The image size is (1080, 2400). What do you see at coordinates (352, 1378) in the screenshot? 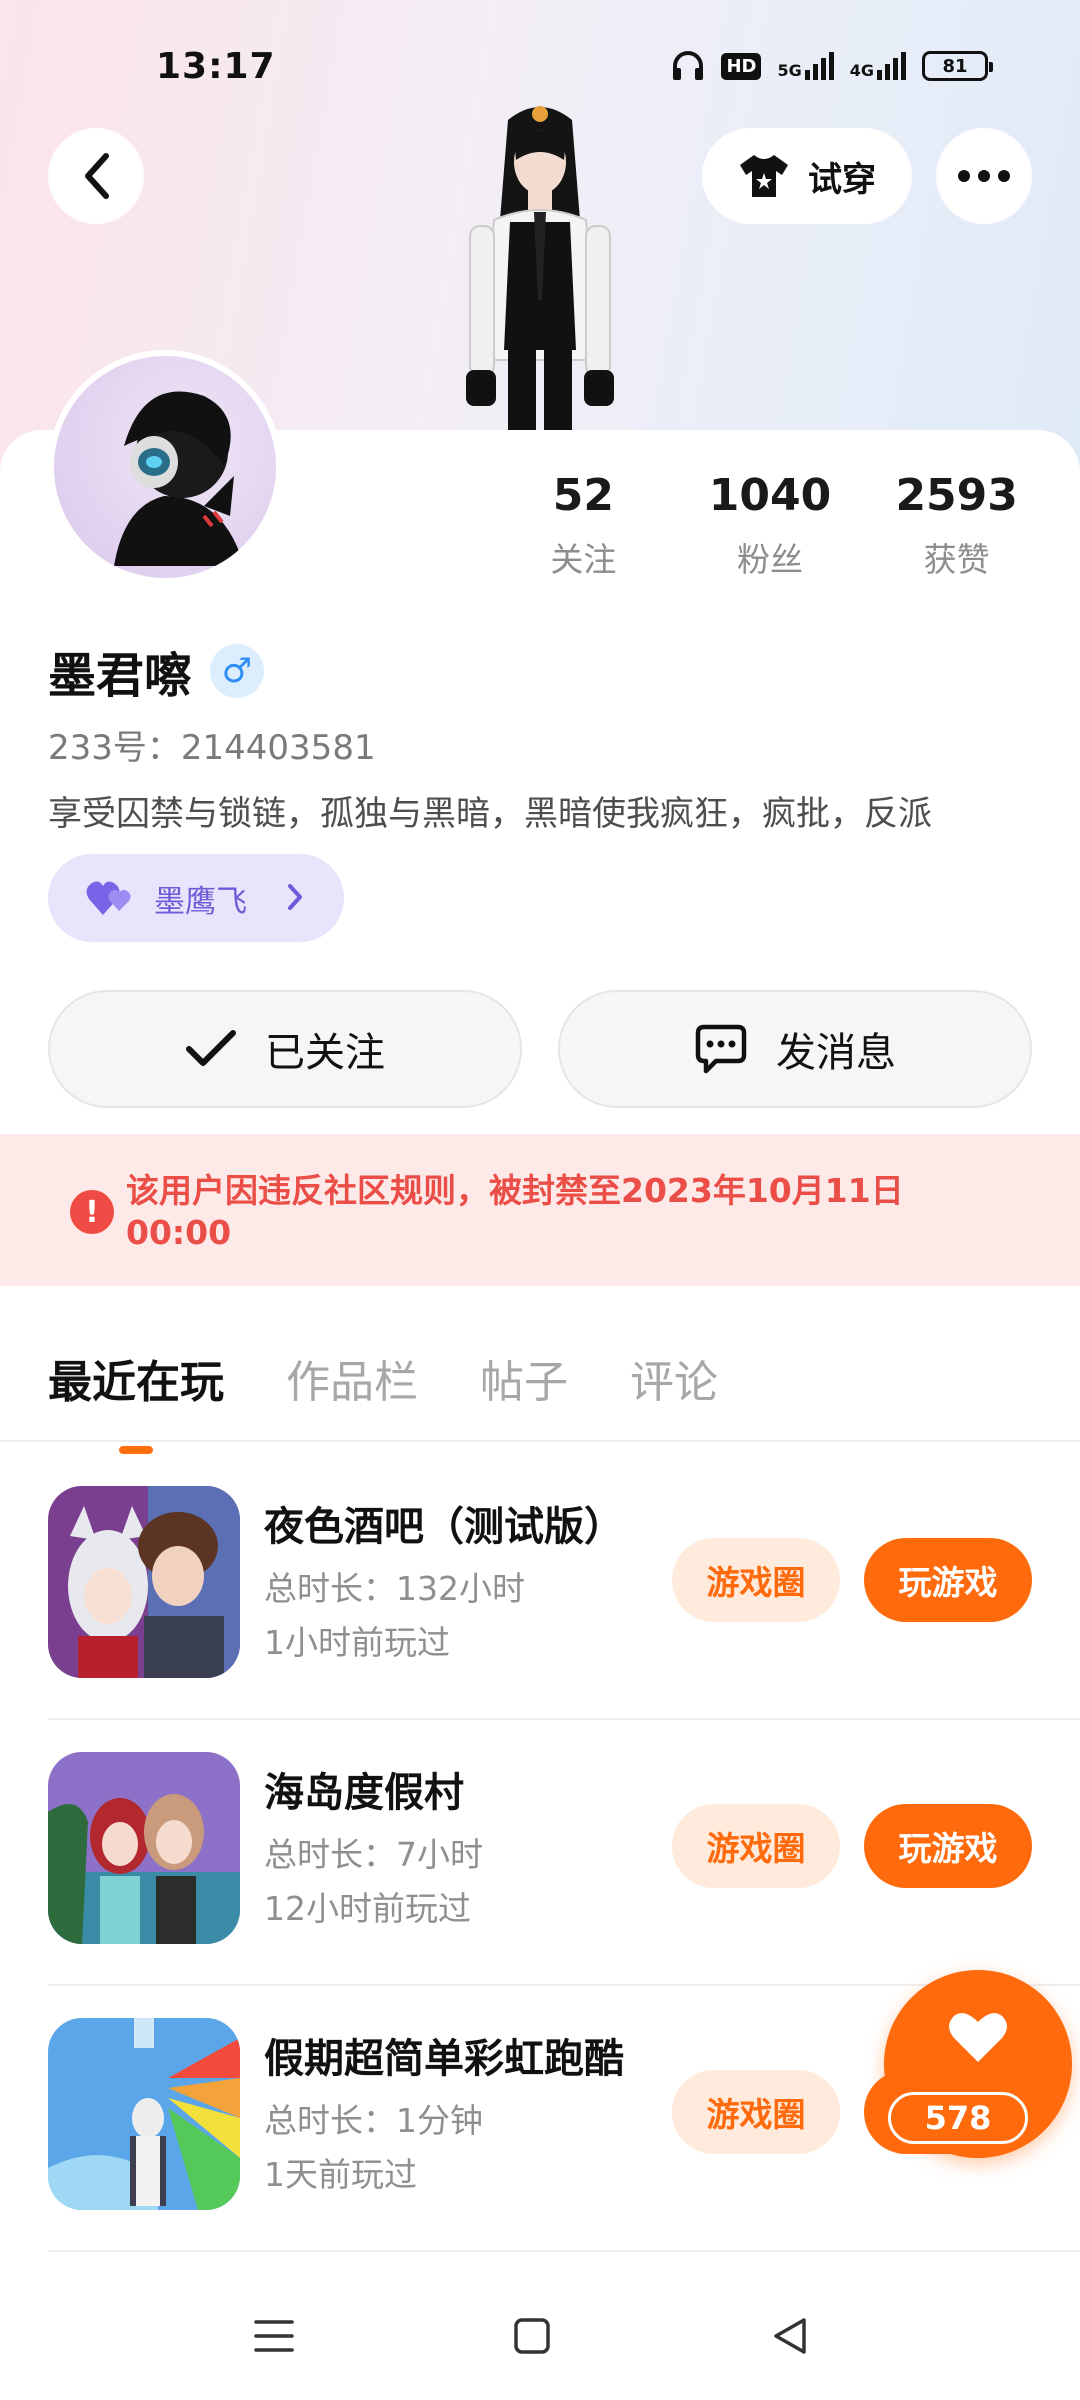
I see `tab-works: 作品栏` at bounding box center [352, 1378].